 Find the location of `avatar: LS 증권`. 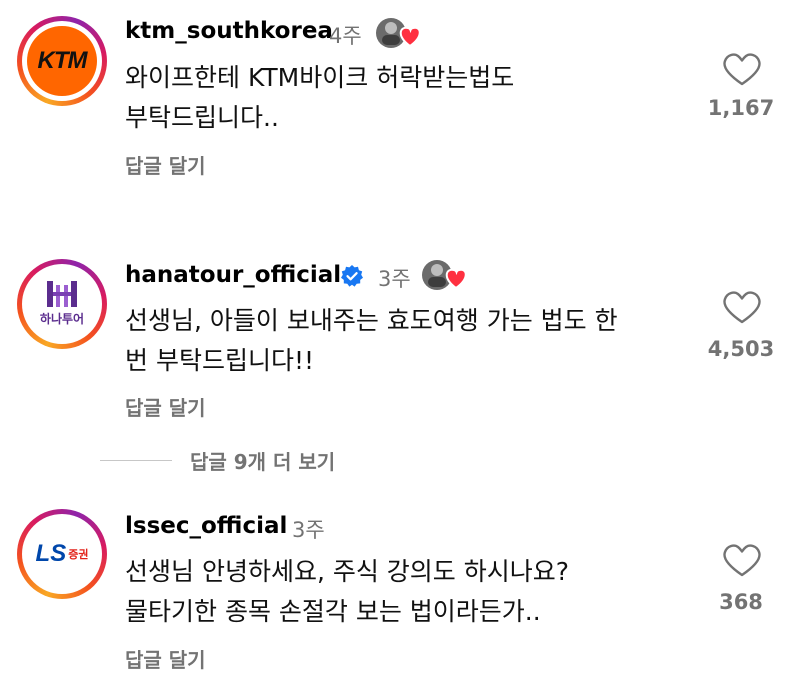

avatar: LS 증권 is located at coordinates (62, 554).